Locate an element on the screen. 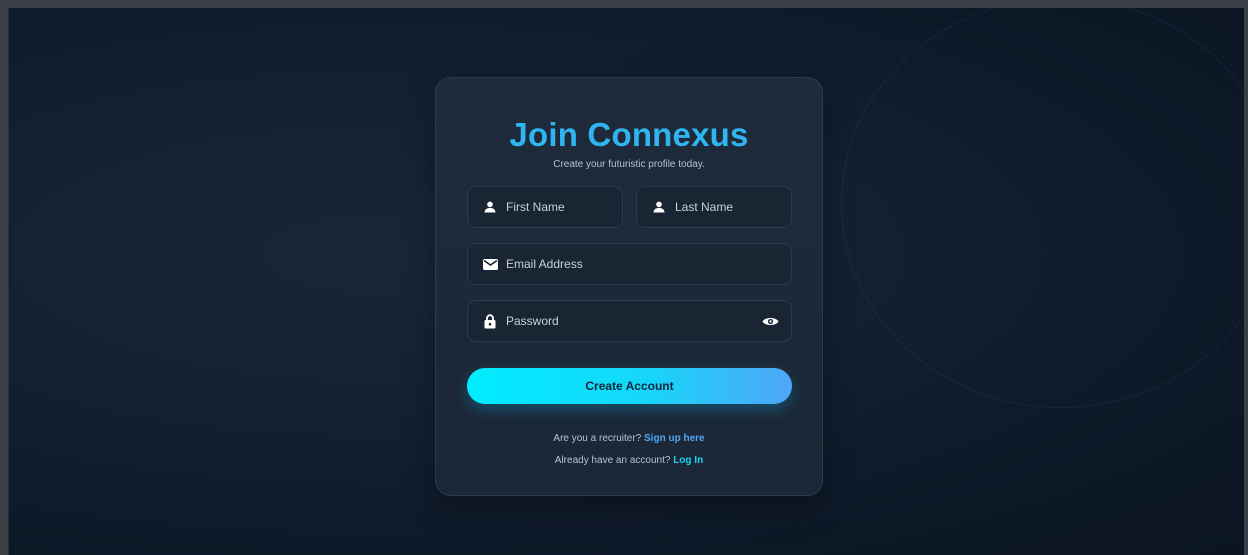  recruiter-signup-link: Sign up here is located at coordinates (674, 438).